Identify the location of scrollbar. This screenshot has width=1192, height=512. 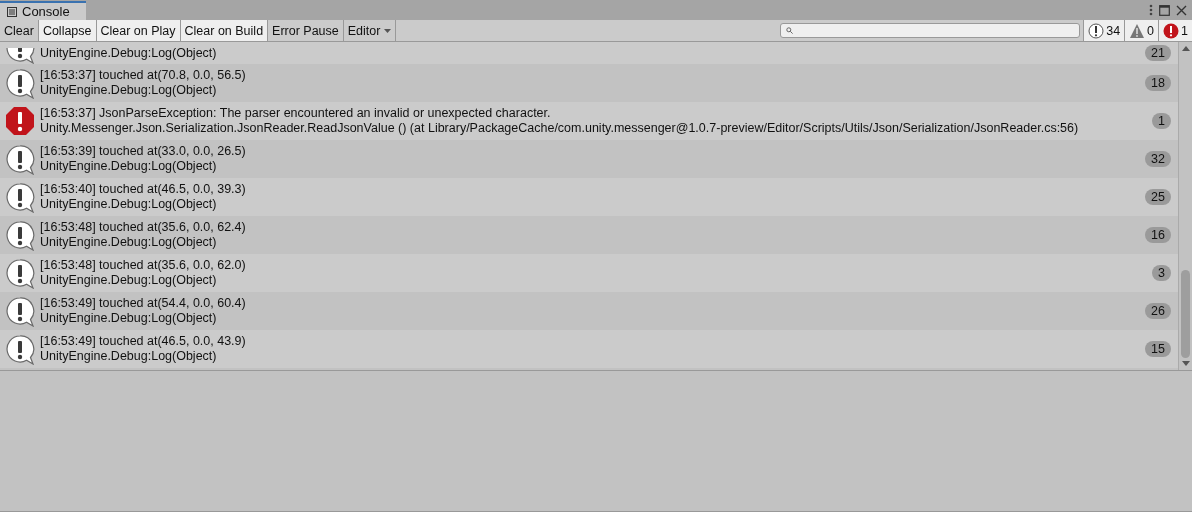
(1185, 206).